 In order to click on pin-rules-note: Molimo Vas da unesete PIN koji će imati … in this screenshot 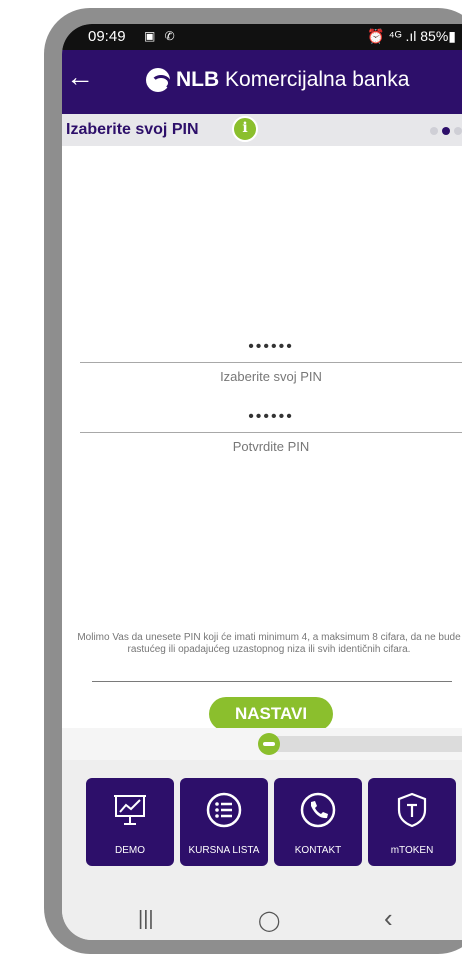, I will do `click(269, 643)`.